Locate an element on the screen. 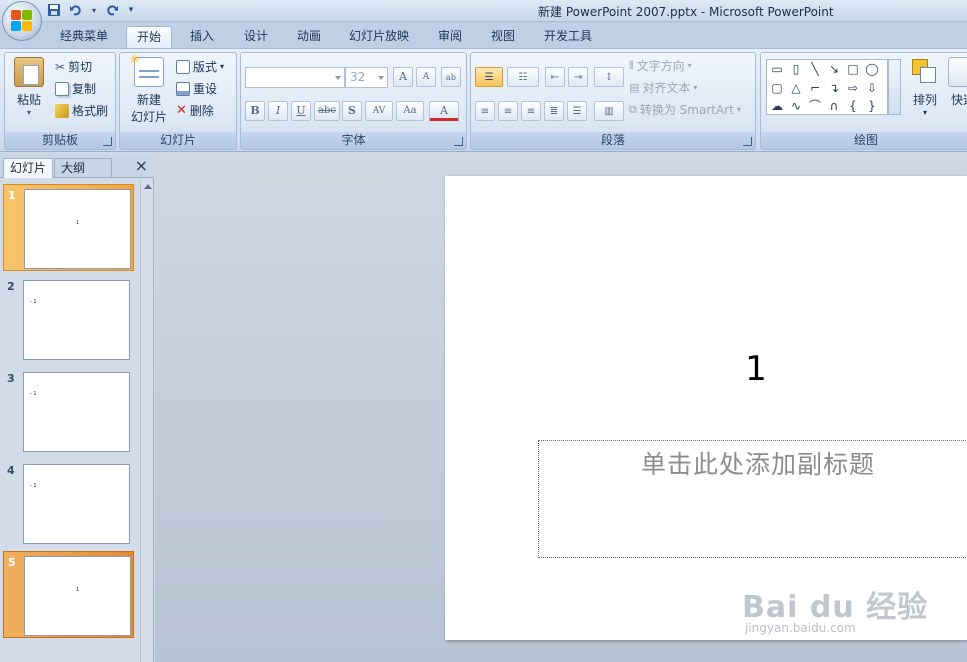 Image resolution: width=967 pixels, height=662 pixels. rounded-rect-shape-icon: ▢ is located at coordinates (777, 88).